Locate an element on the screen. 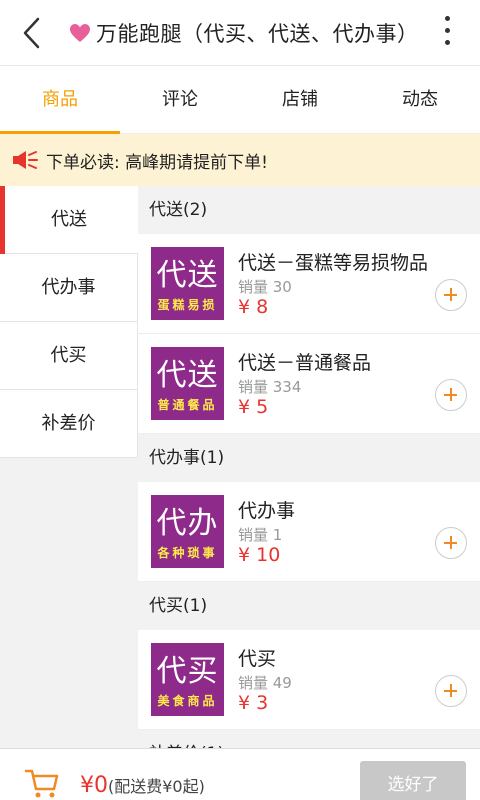 Image resolution: width=480 pixels, height=800 pixels. product-price: ¥ 8 is located at coordinates (253, 307).